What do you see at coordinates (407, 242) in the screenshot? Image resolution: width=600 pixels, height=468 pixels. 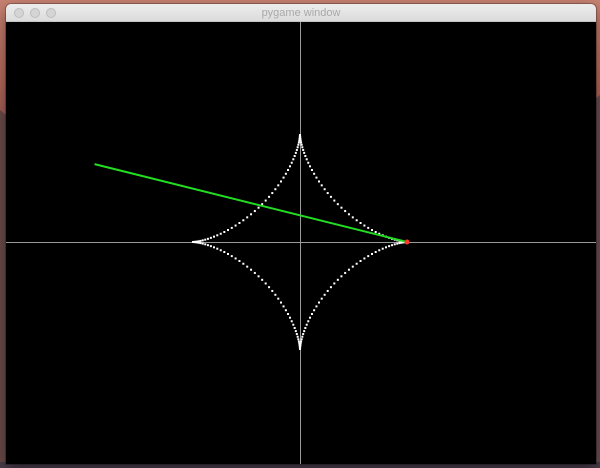 I see `current-point-marker` at bounding box center [407, 242].